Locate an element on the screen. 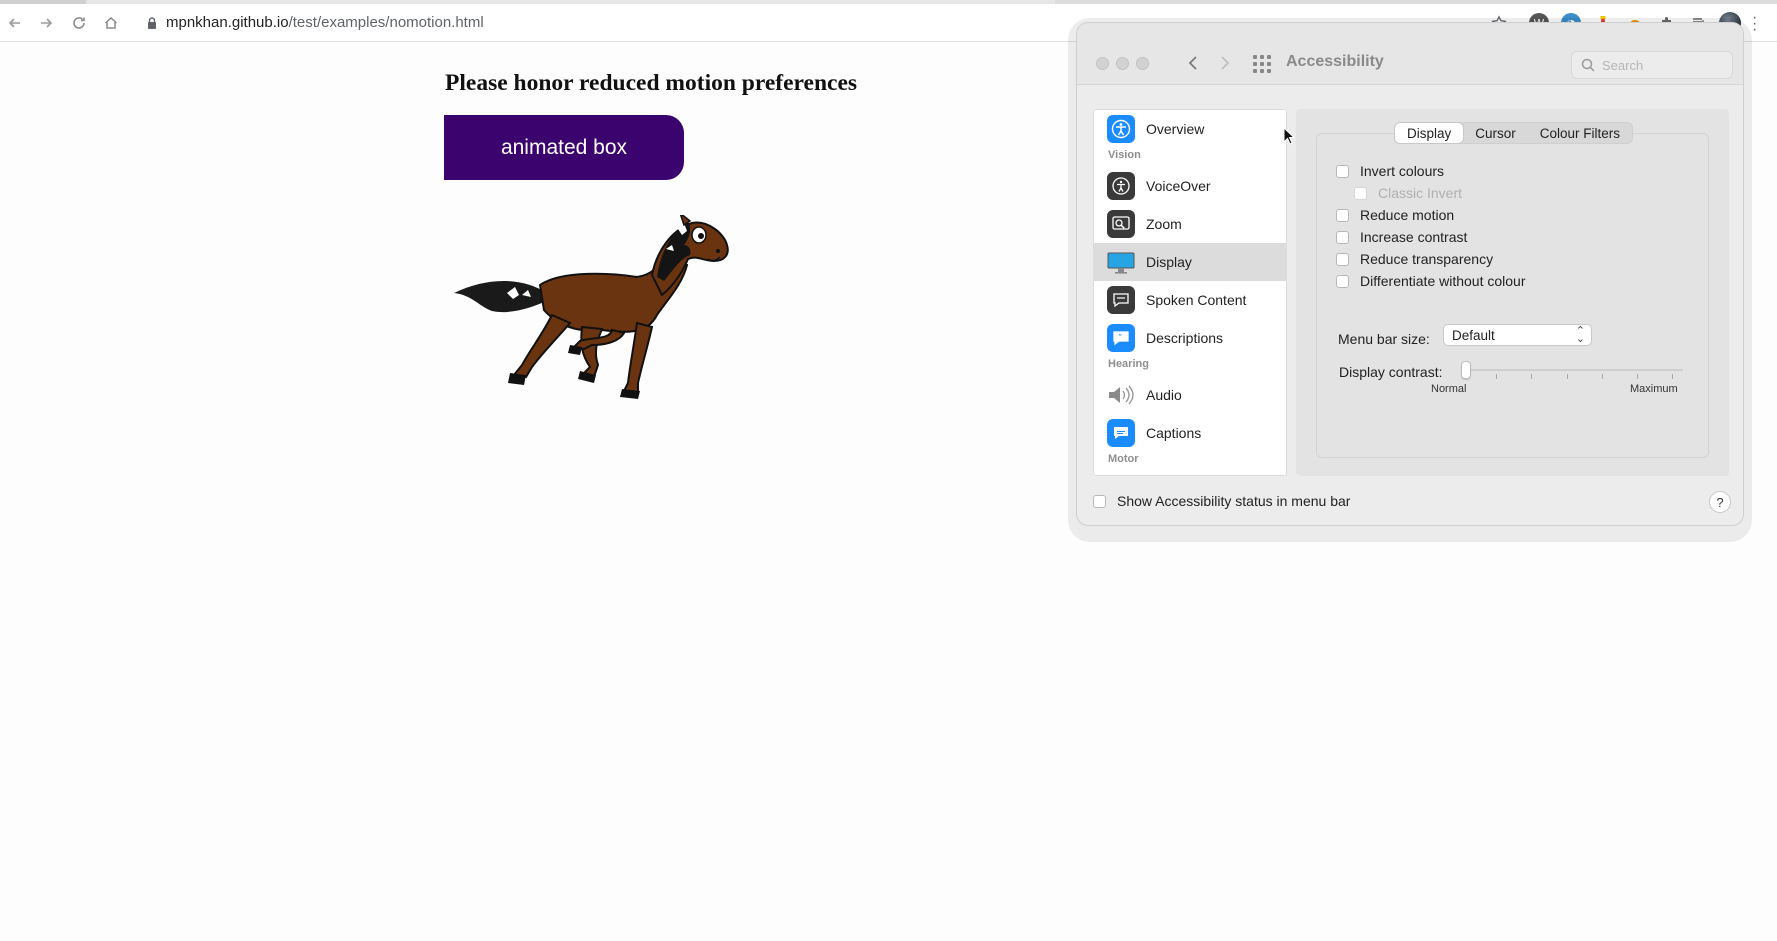 The width and height of the screenshot is (1777, 941). arrow-left-icon is located at coordinates (14, 23).